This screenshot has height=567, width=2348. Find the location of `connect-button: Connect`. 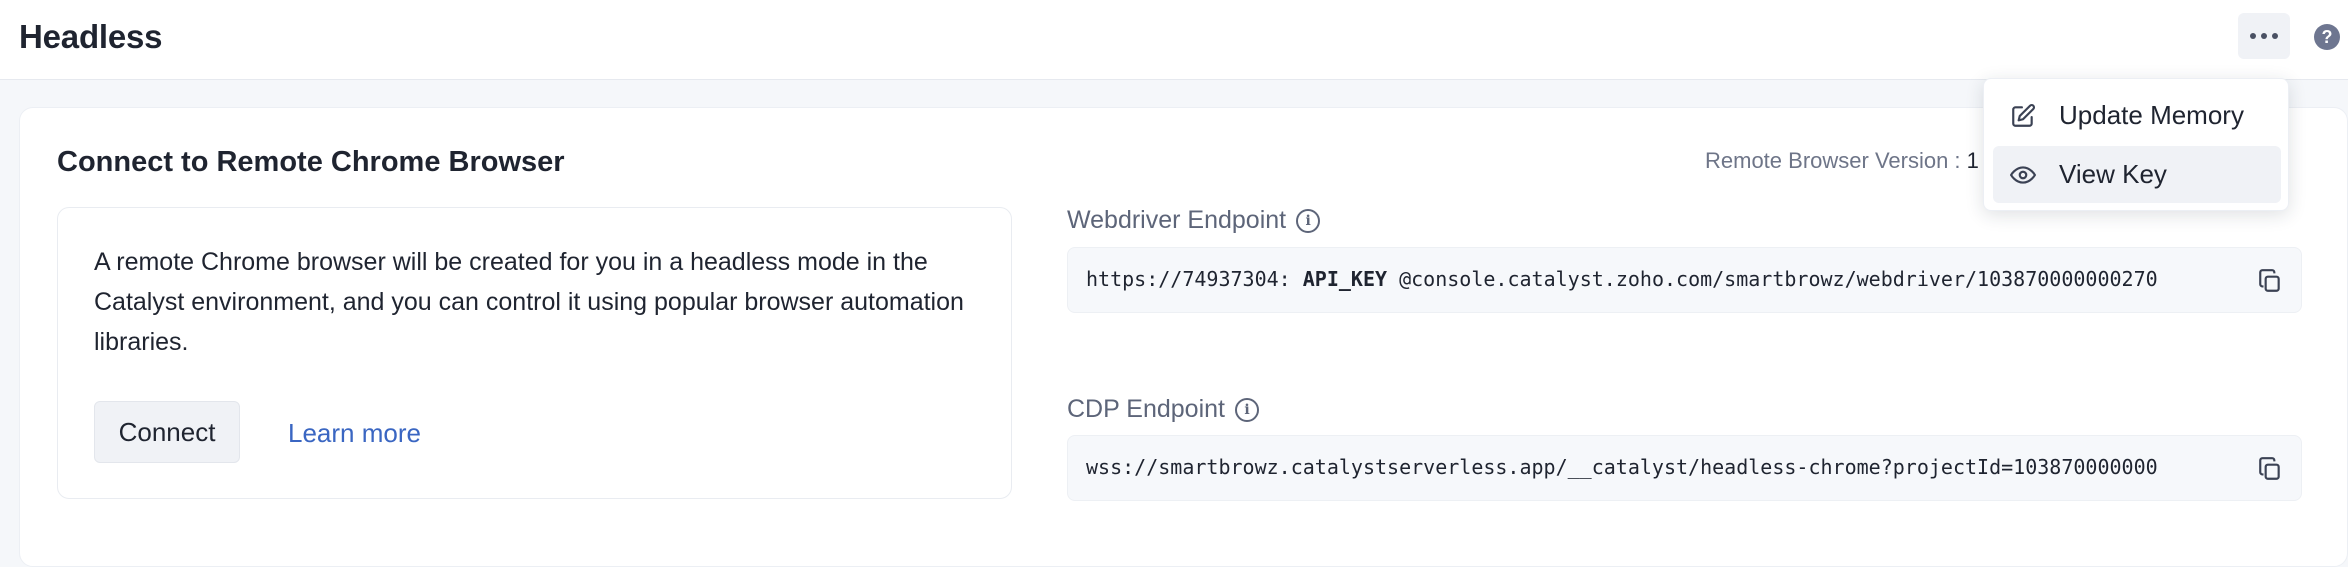

connect-button: Connect is located at coordinates (167, 432).